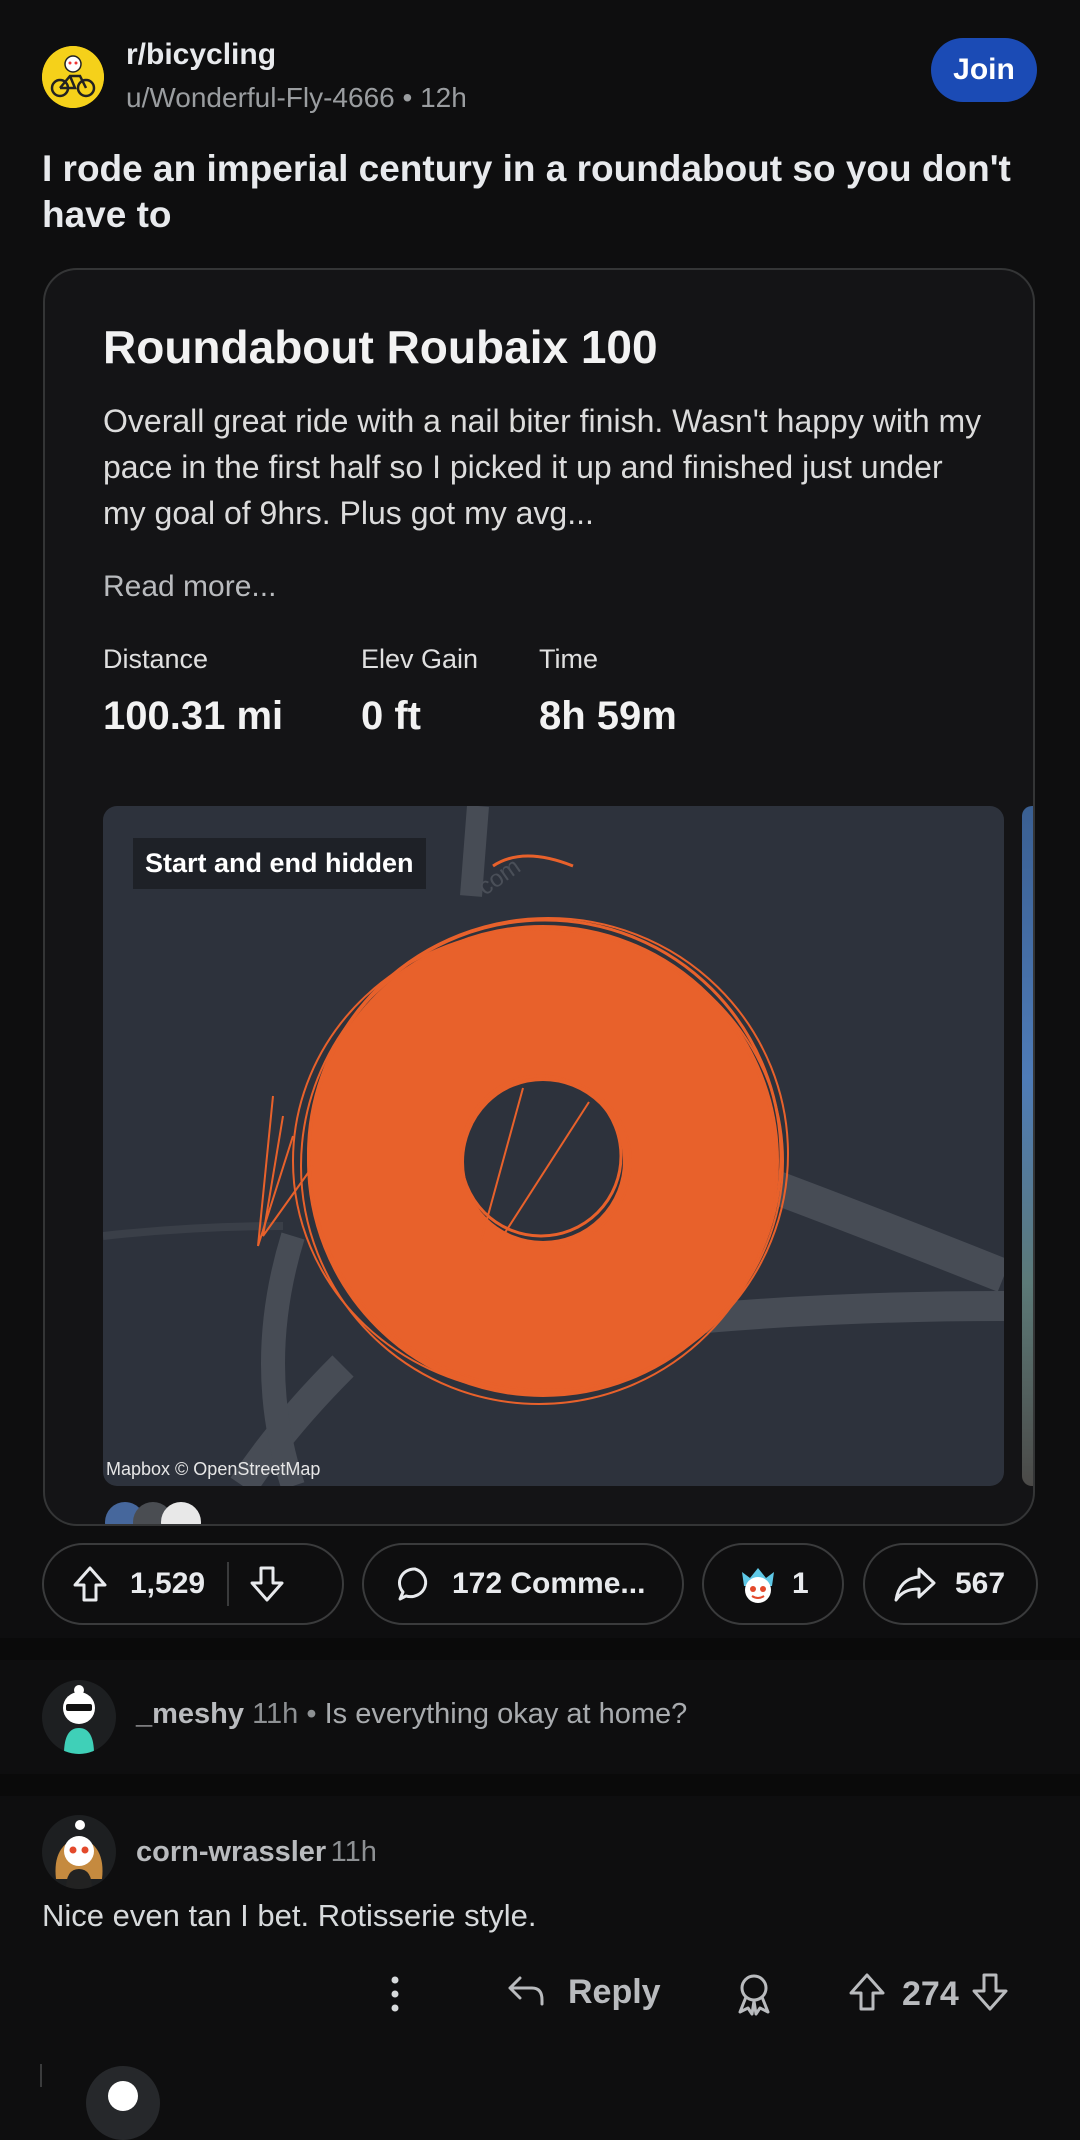 Image resolution: width=1080 pixels, height=2140 pixels. I want to click on comment-header: _meshy 11h • Is everything okay at home?, so click(411, 1714).